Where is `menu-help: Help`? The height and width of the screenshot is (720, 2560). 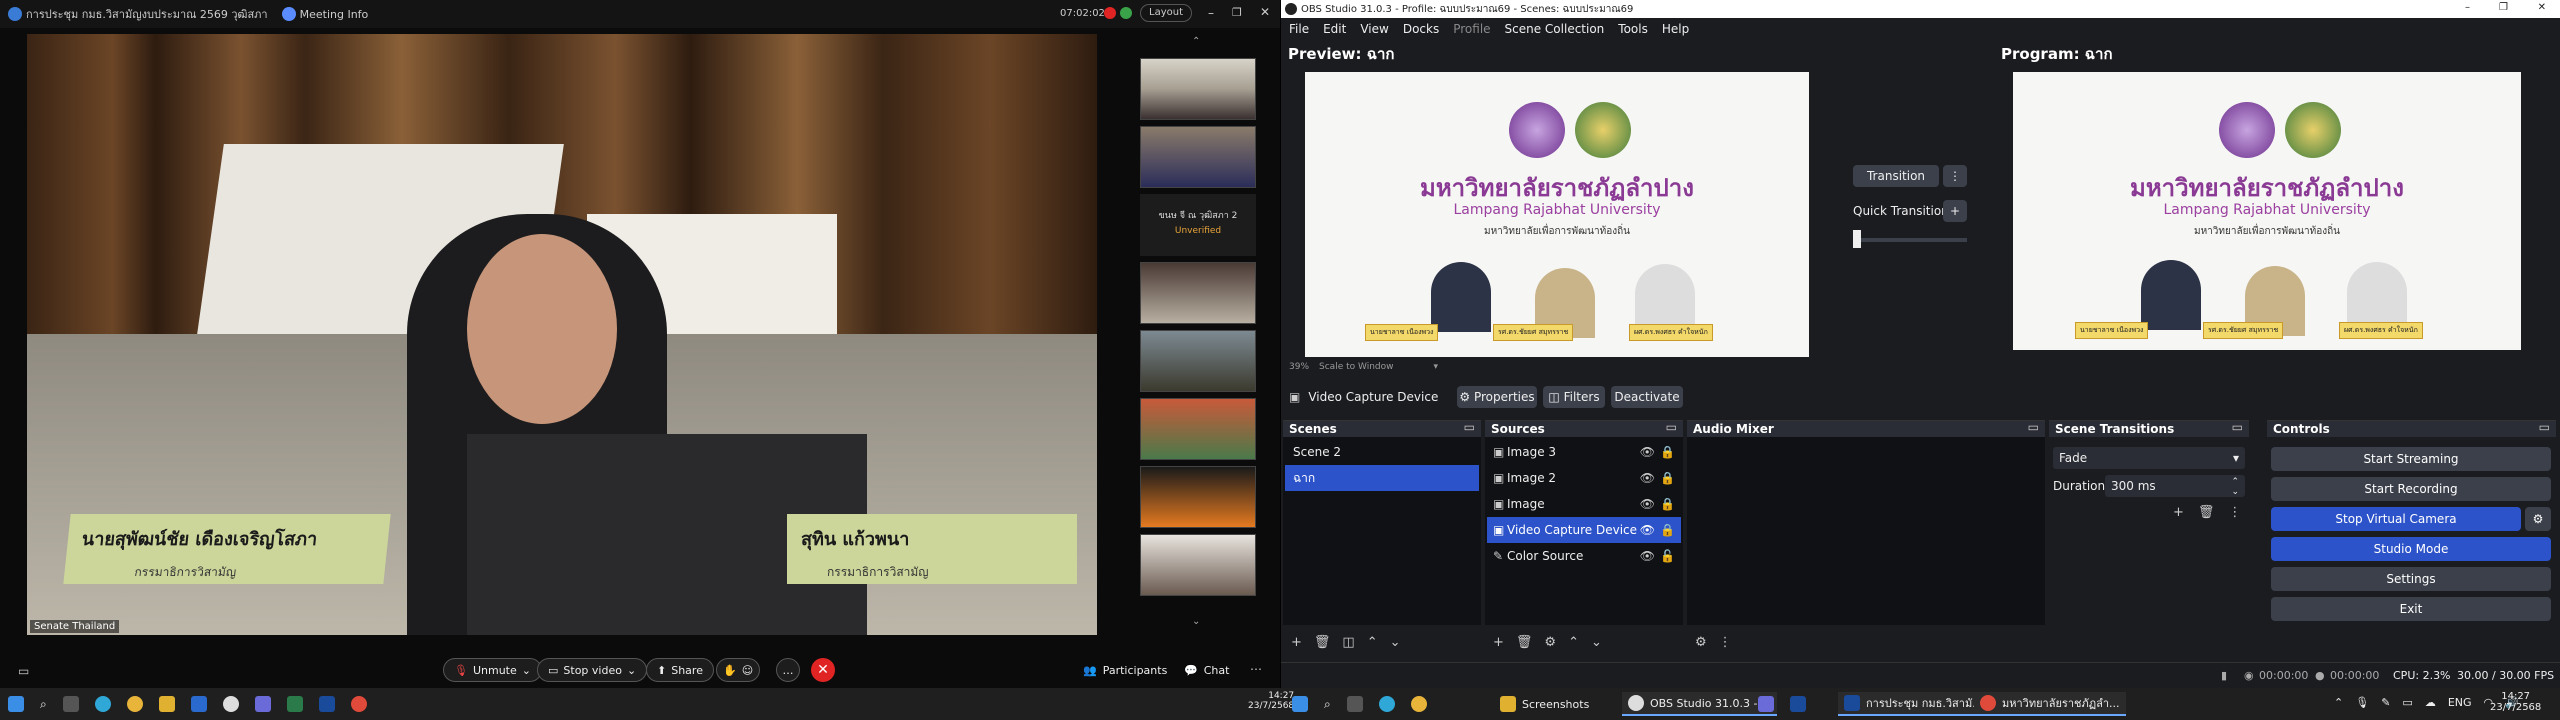
menu-help: Help is located at coordinates (1675, 29).